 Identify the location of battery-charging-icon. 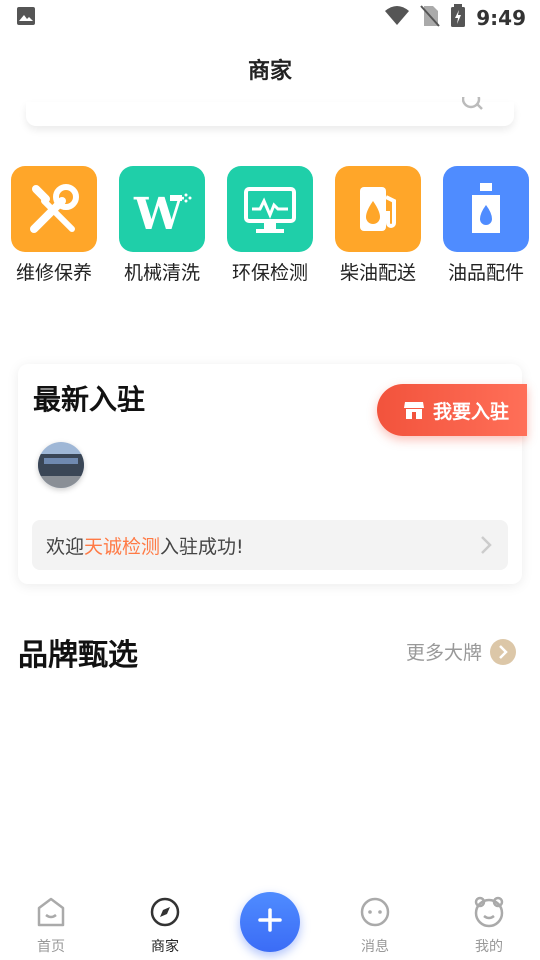
(458, 18).